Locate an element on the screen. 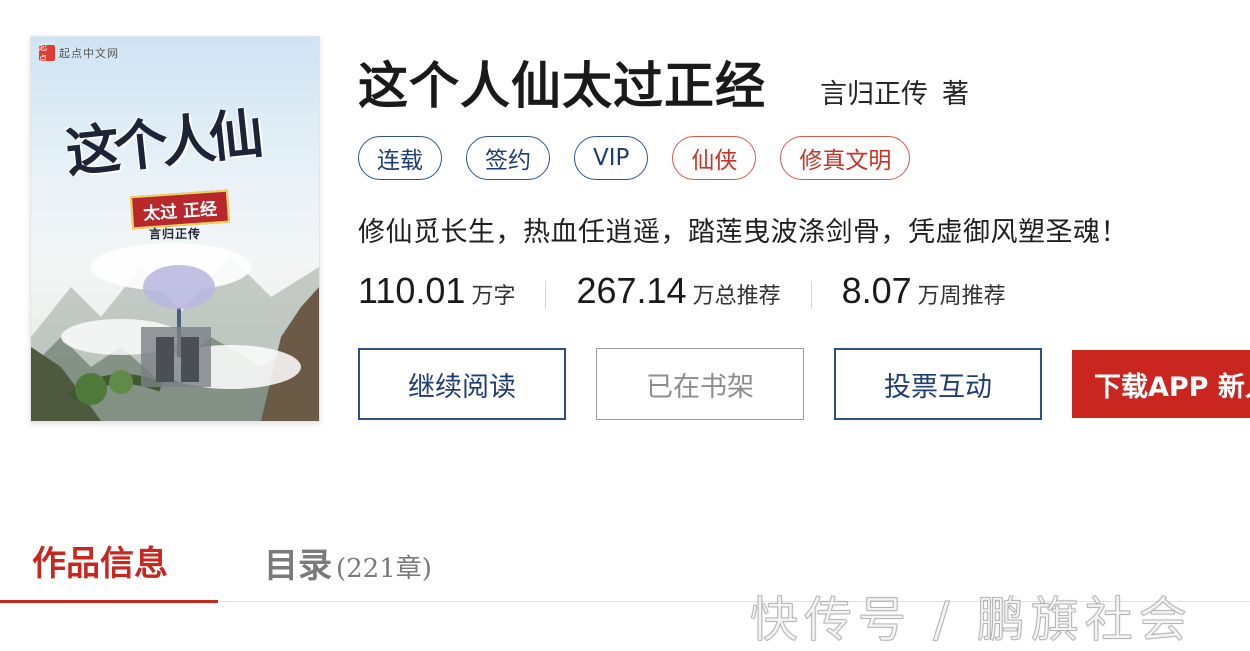  publisher-name: 起点中文网 is located at coordinates (89, 53).